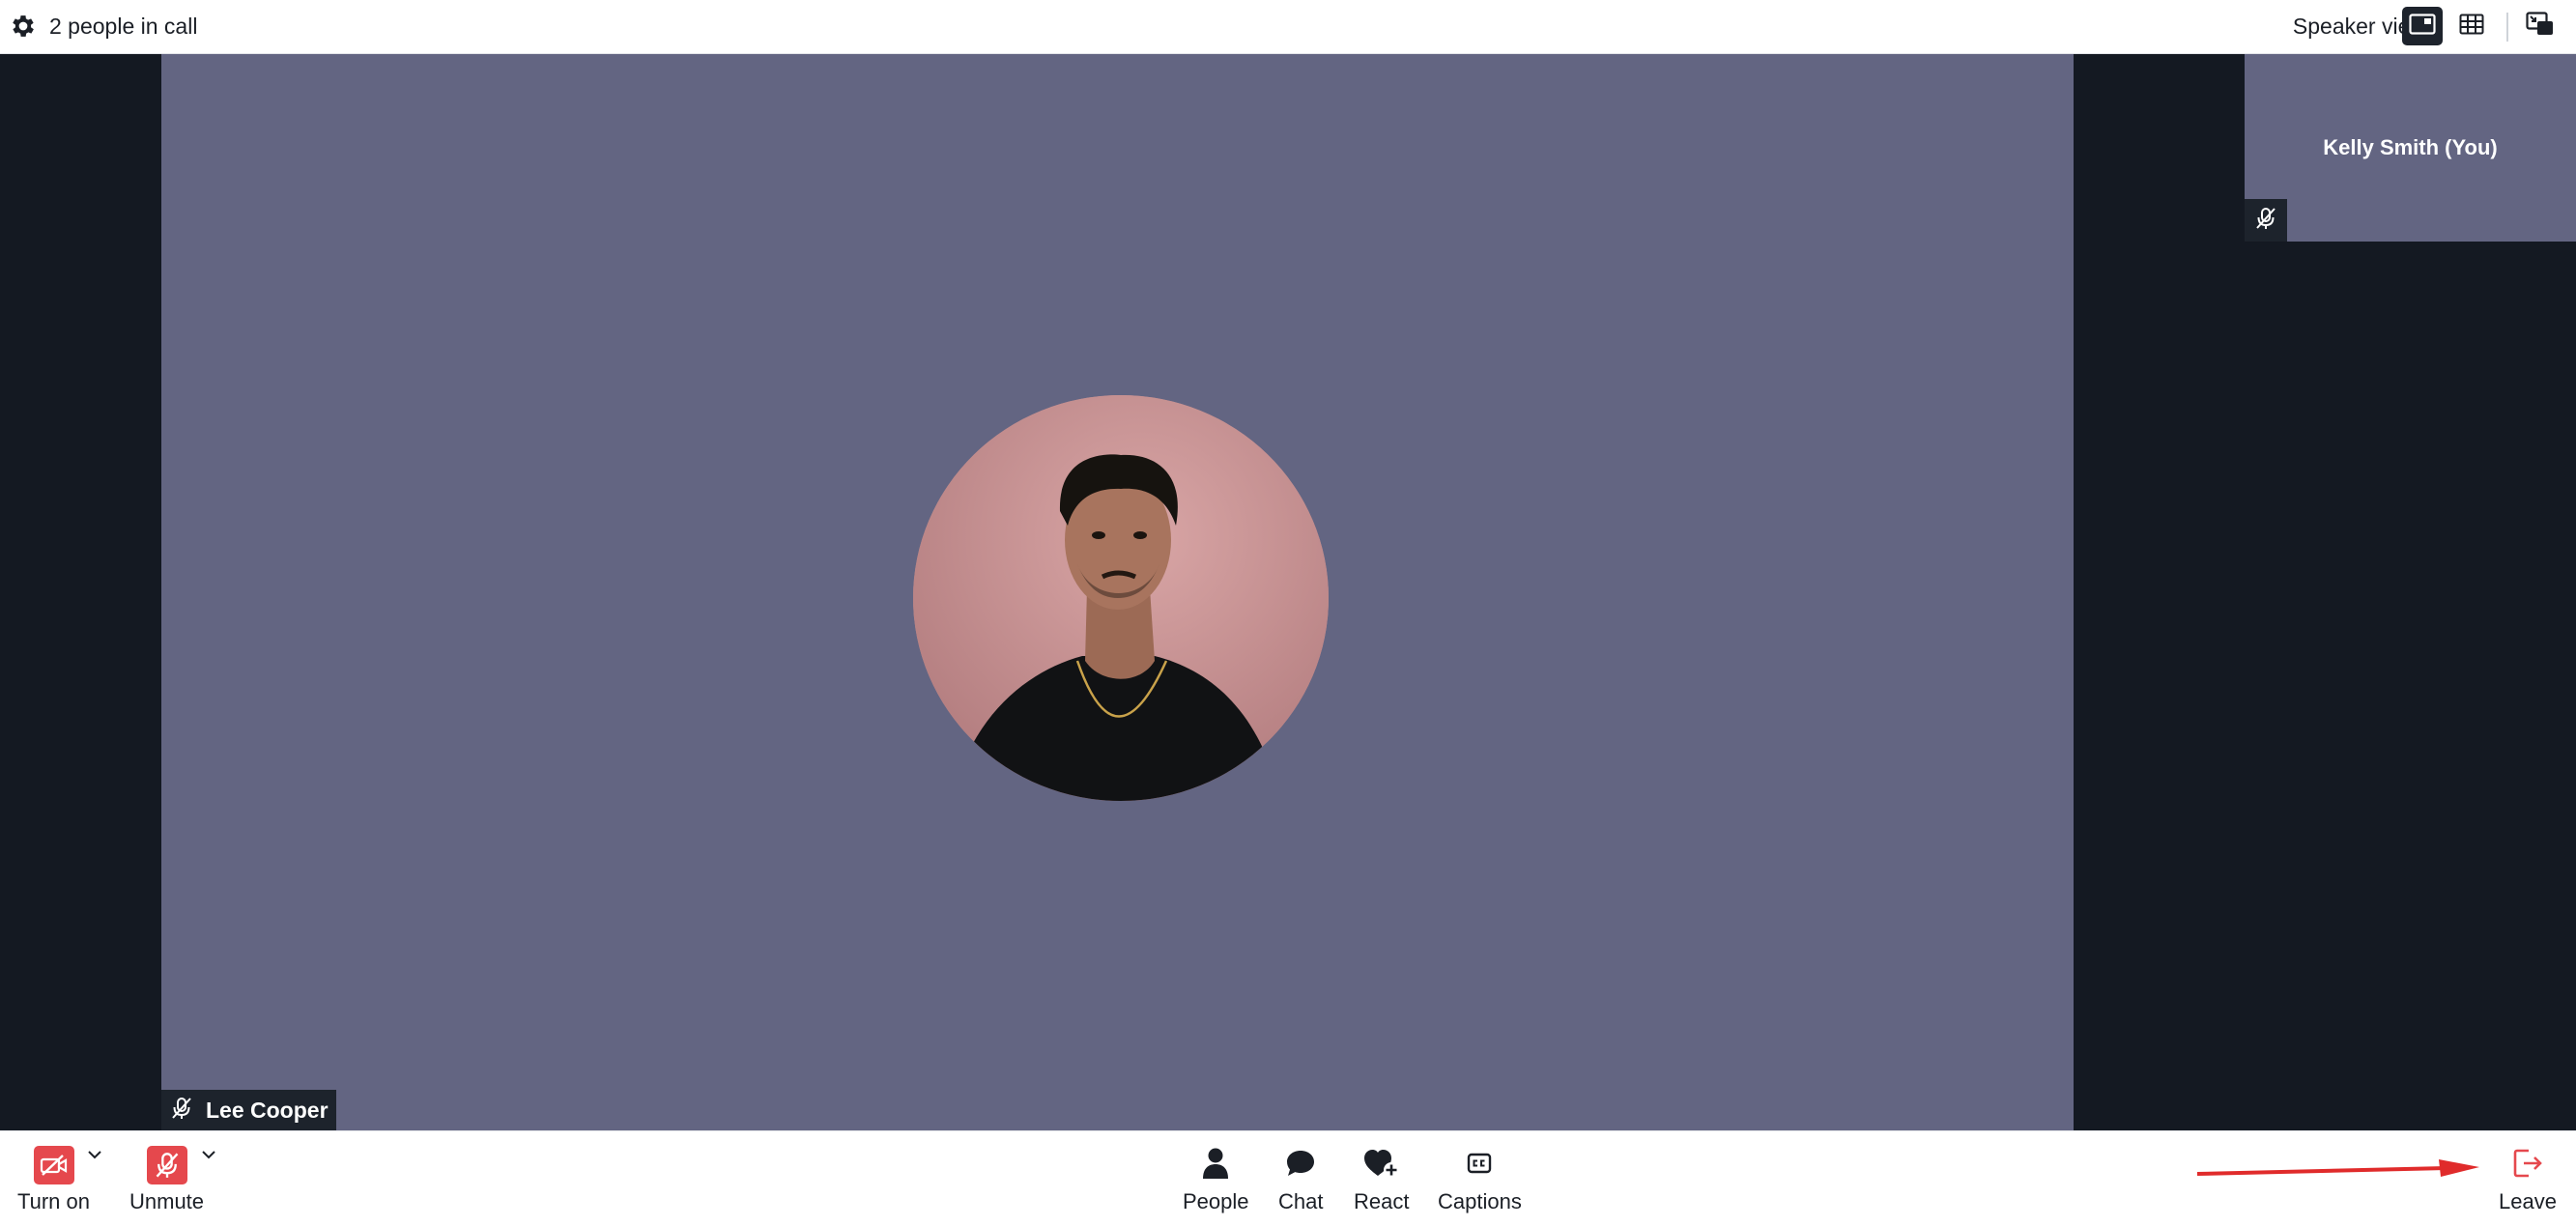 The width and height of the screenshot is (2576, 1227). I want to click on video-off-icon, so click(54, 1165).